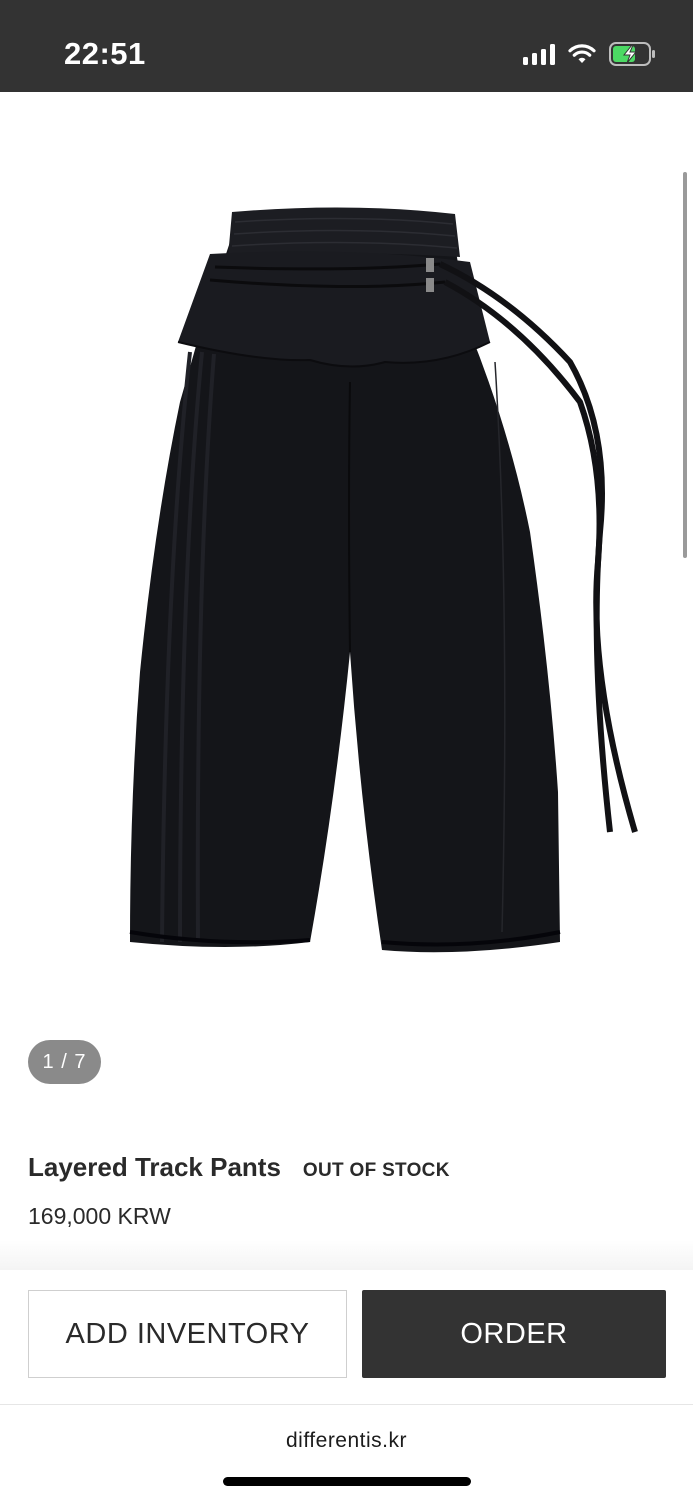  Describe the element at coordinates (539, 54) in the screenshot. I see `signal-icon` at that location.